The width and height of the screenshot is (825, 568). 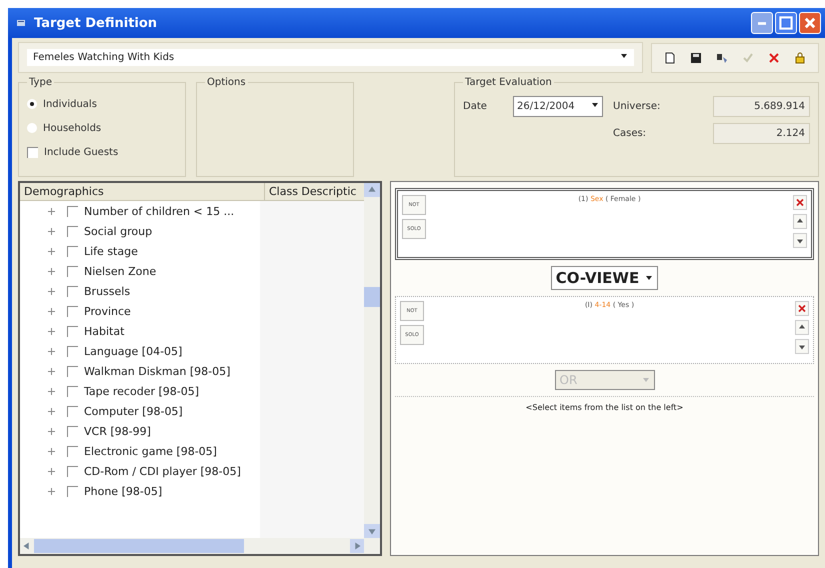 What do you see at coordinates (748, 58) in the screenshot?
I see `check-icon` at bounding box center [748, 58].